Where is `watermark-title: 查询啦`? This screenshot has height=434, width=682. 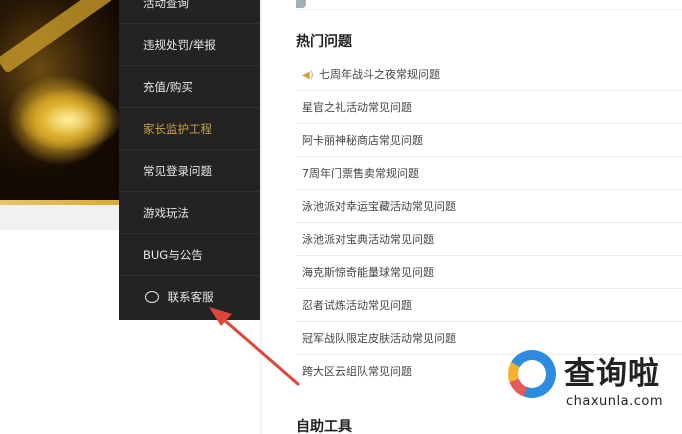
watermark-title: 查询啦 is located at coordinates (612, 374).